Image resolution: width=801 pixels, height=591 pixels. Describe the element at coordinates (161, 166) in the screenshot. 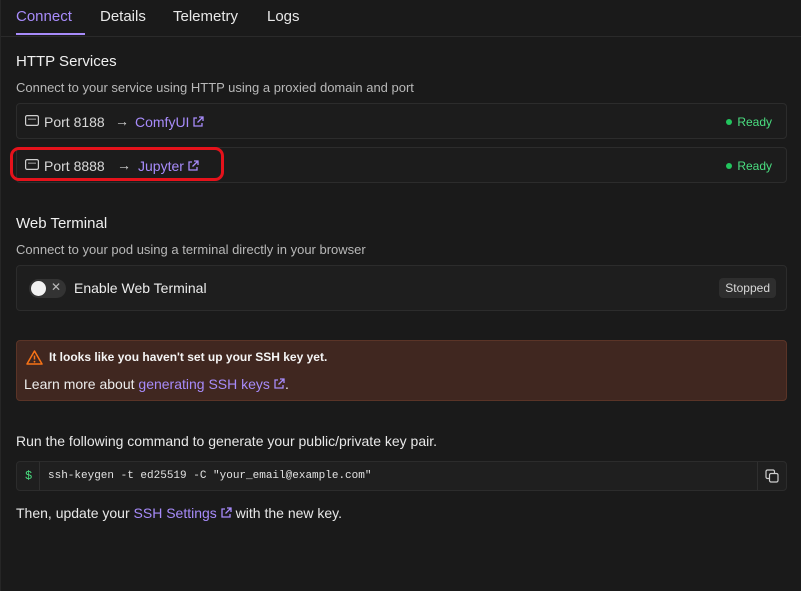

I see `service-name: Jupyter` at that location.